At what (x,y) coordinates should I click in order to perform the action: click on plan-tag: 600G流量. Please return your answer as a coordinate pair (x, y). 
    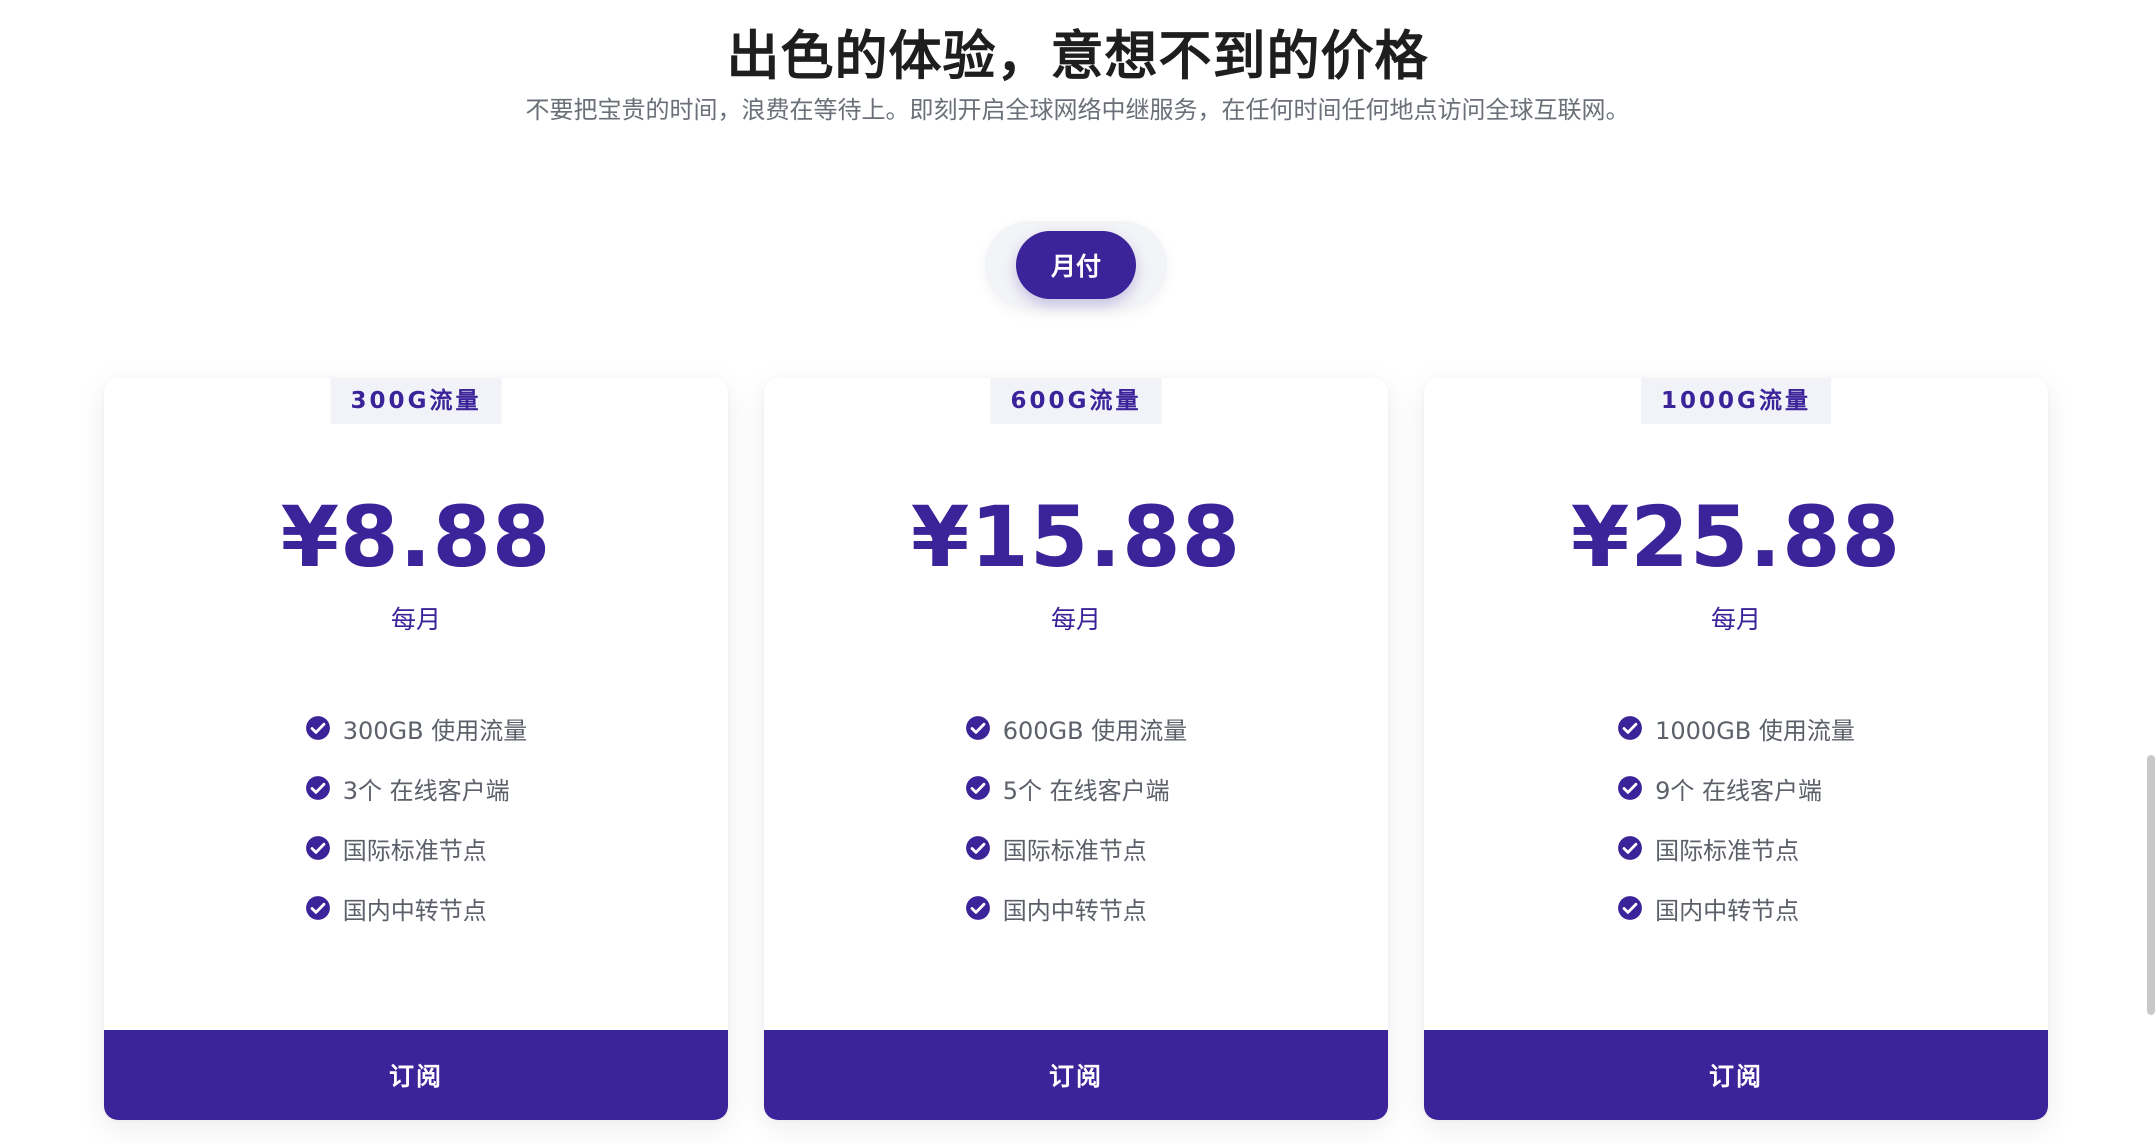
    Looking at the image, I should click on (1076, 401).